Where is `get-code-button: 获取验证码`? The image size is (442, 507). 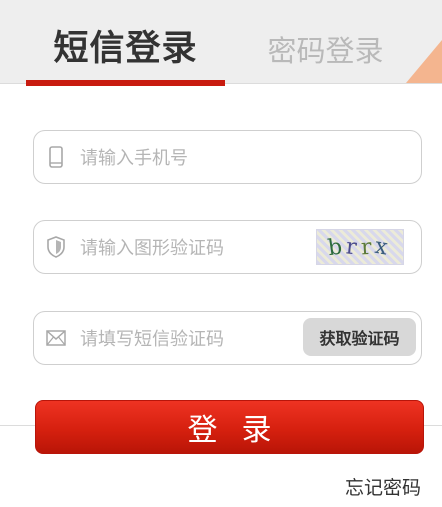 get-code-button: 获取验证码 is located at coordinates (359, 337).